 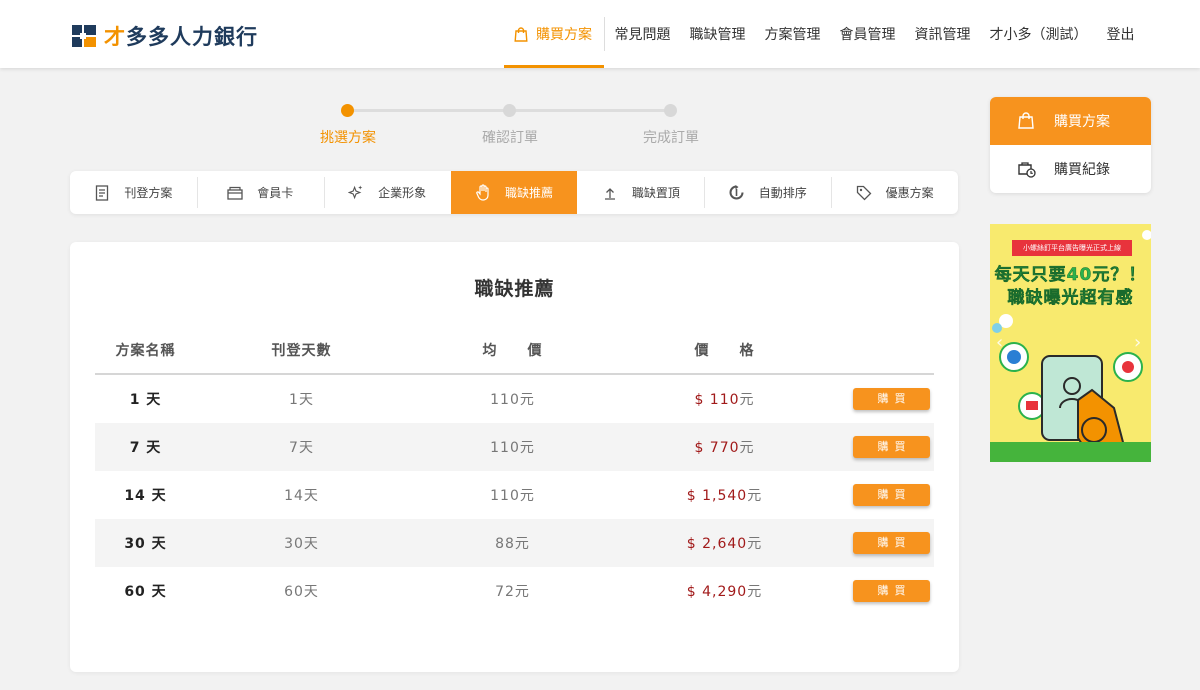 What do you see at coordinates (1038, 34) in the screenshot?
I see `nav-user-account: 才小多（測試）` at bounding box center [1038, 34].